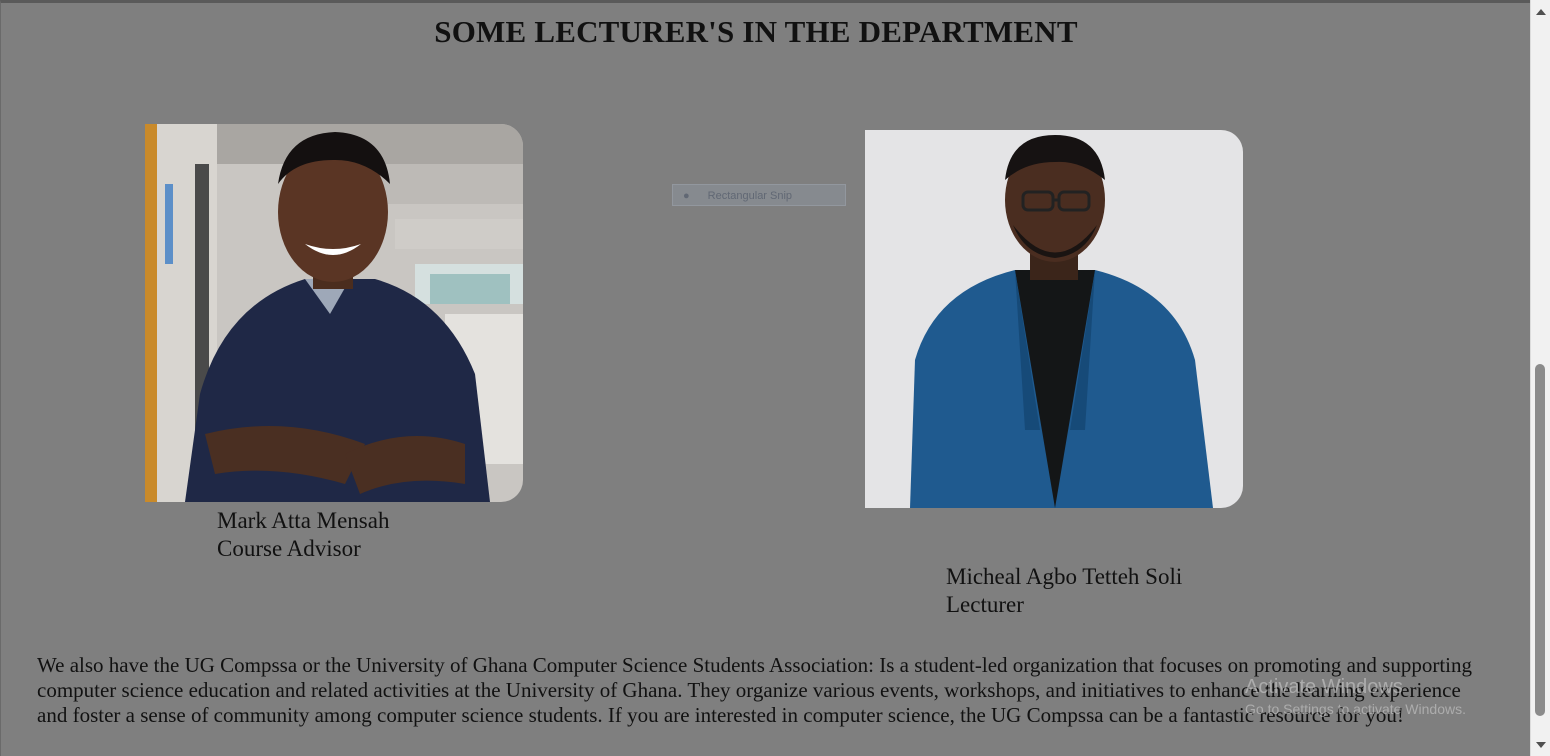  Describe the element at coordinates (756, 31) in the screenshot. I see `section-title: SOME LECTURER'S IN THE DEPARTMENT` at that location.